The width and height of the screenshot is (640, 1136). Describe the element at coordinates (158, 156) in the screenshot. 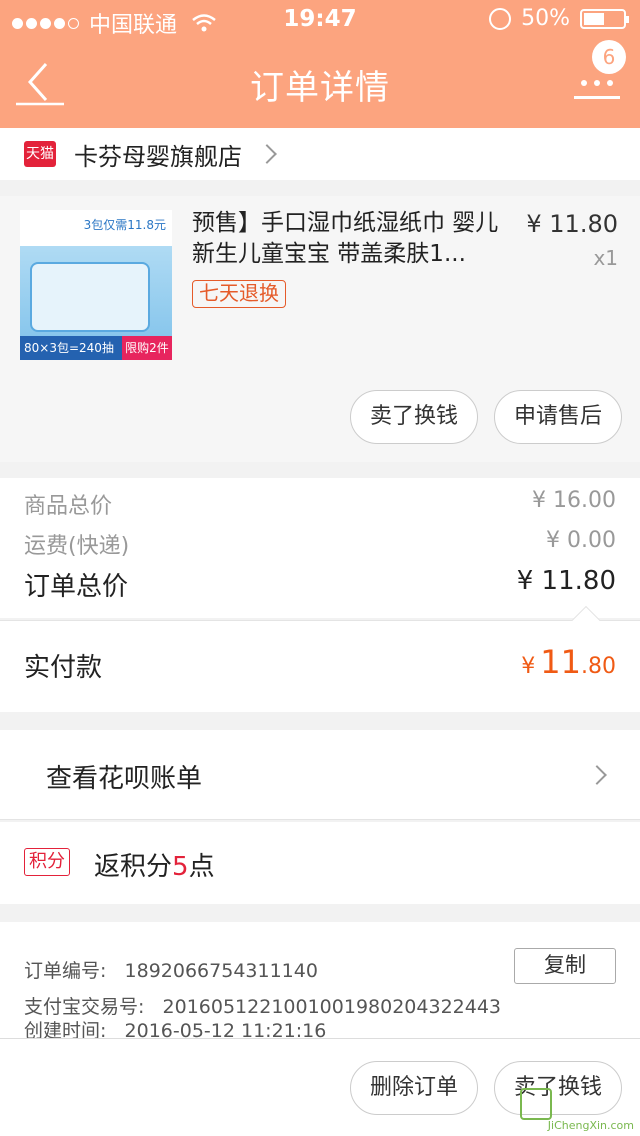

I see `store-name: 卡芬母婴旗舰店` at that location.